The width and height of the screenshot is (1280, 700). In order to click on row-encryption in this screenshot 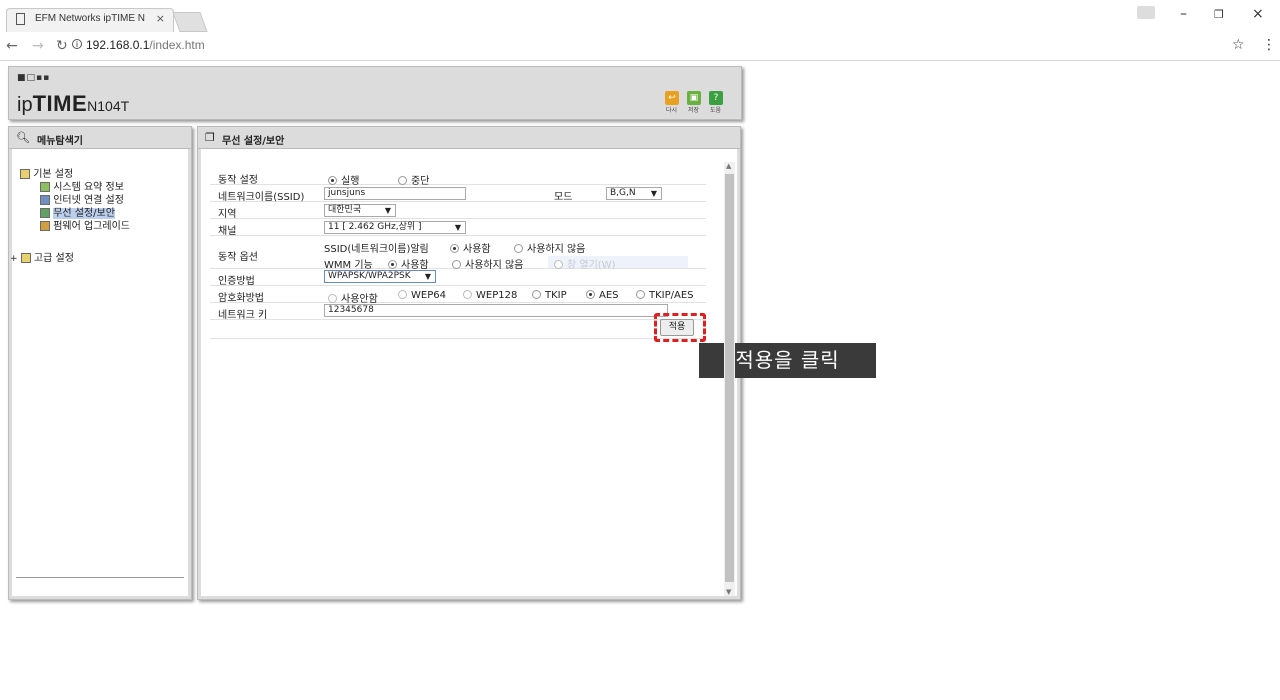, I will do `click(458, 294)`.